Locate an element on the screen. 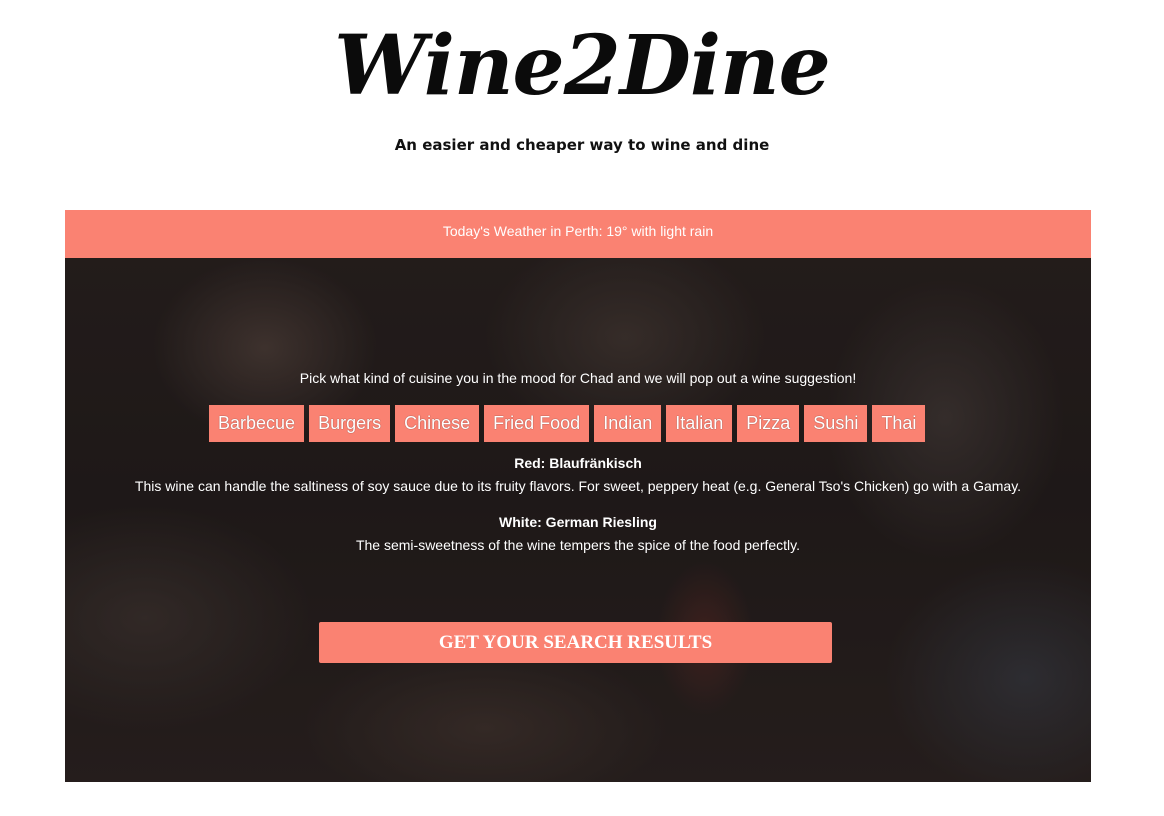 The image size is (1164, 816). cuisine-button-thai: Thai is located at coordinates (899, 423).